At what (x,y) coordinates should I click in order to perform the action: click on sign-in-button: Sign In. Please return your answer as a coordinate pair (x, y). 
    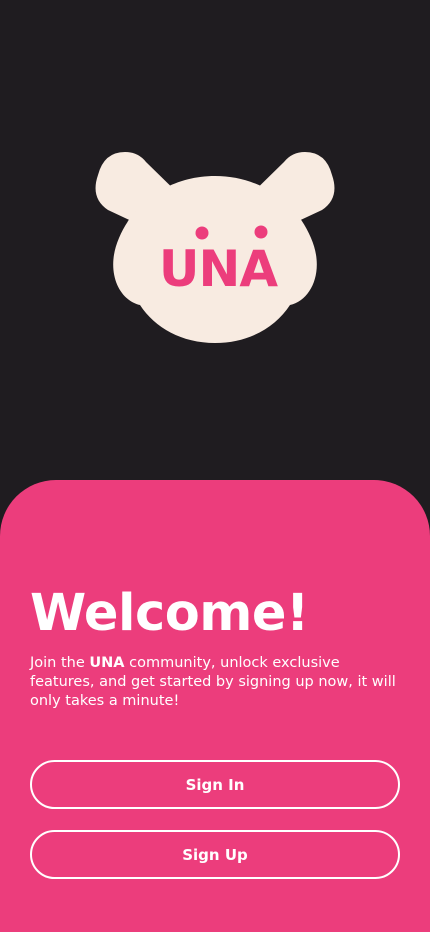
    Looking at the image, I should click on (215, 784).